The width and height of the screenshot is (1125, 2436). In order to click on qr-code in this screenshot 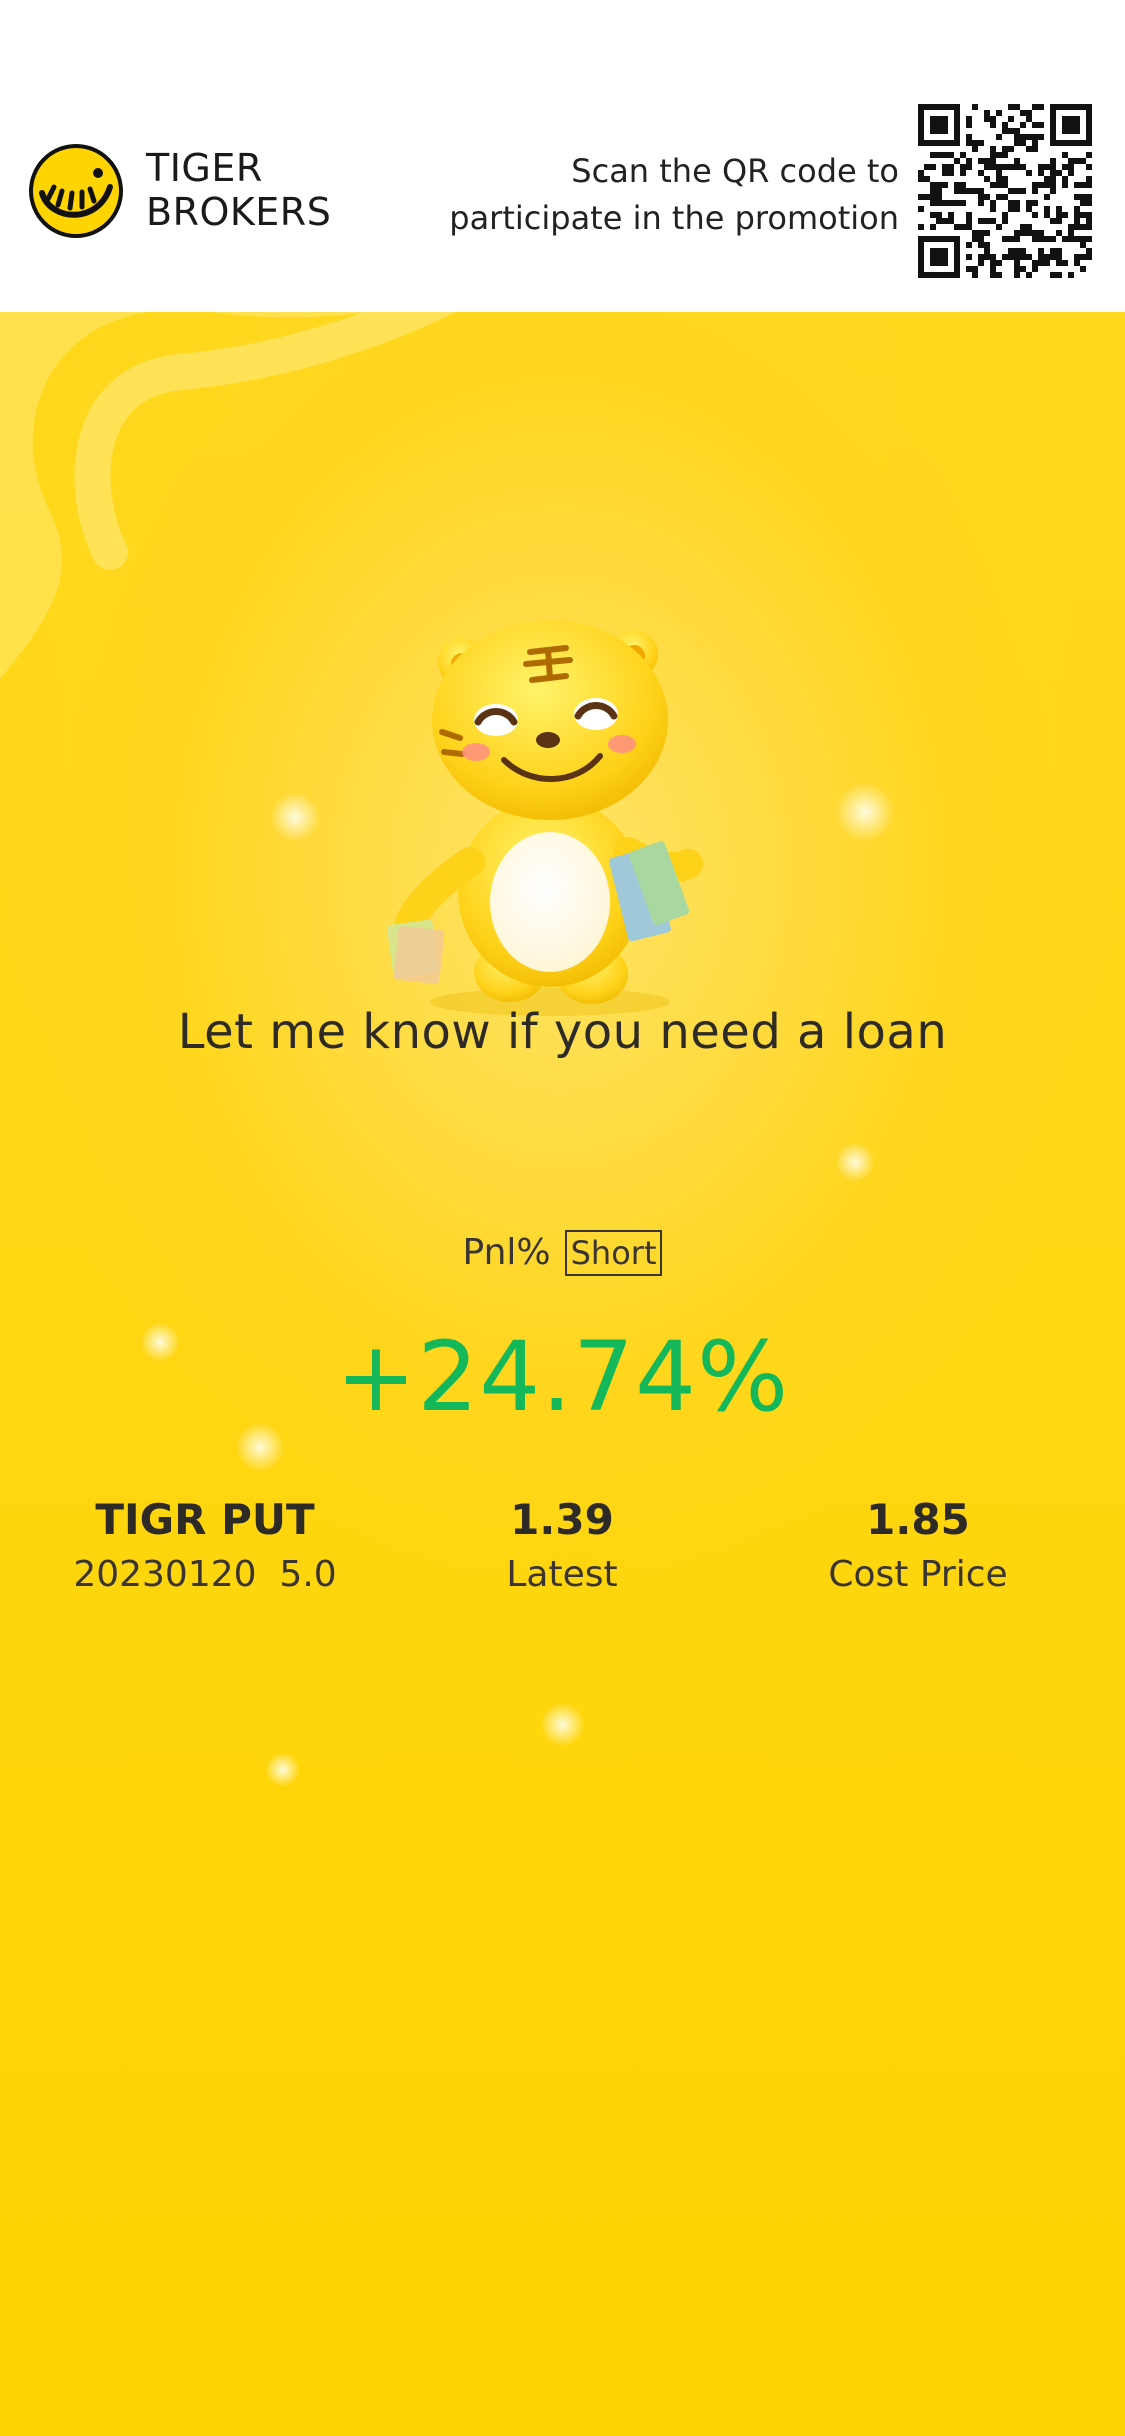, I will do `click(1005, 191)`.